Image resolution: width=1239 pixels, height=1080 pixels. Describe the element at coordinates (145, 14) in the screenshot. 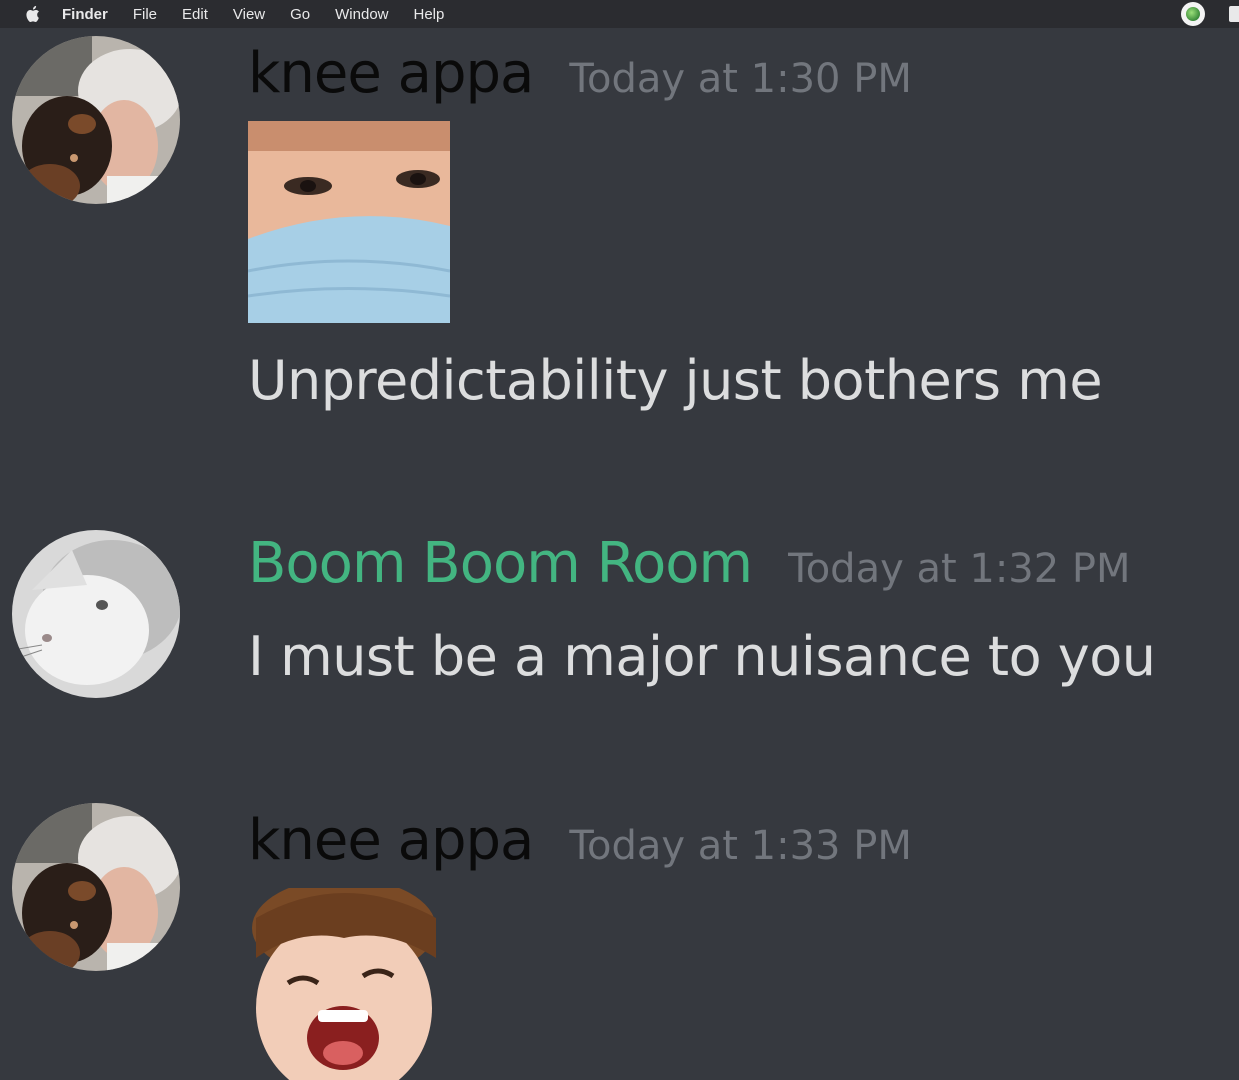

I see `menu-file: File` at that location.